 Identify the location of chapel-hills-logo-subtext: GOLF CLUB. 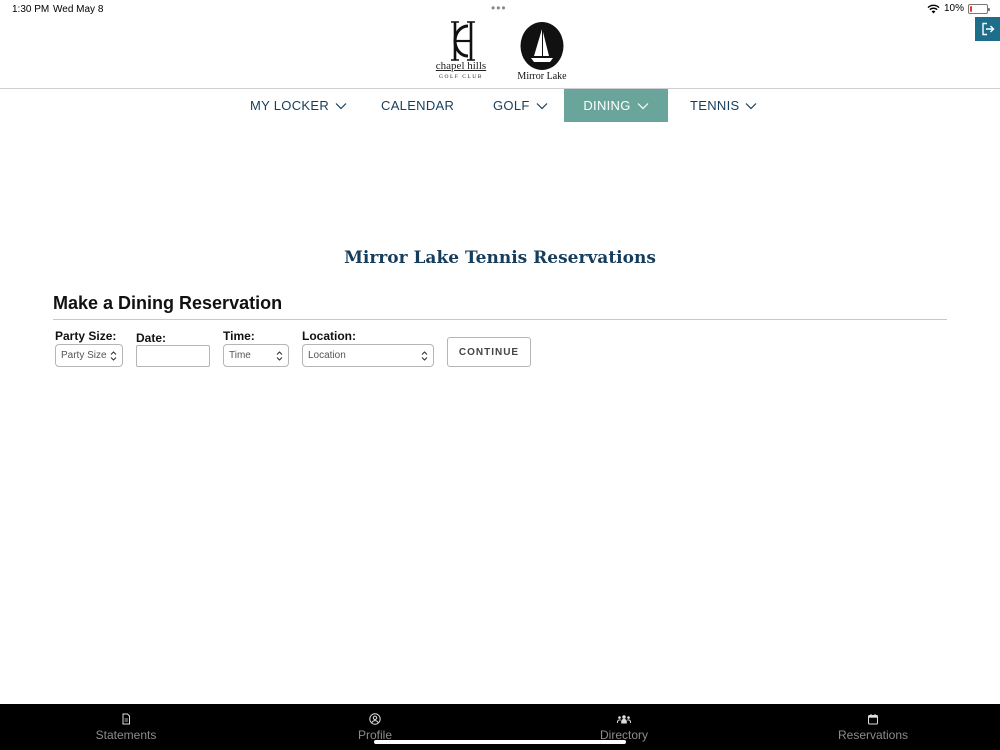
(461, 77).